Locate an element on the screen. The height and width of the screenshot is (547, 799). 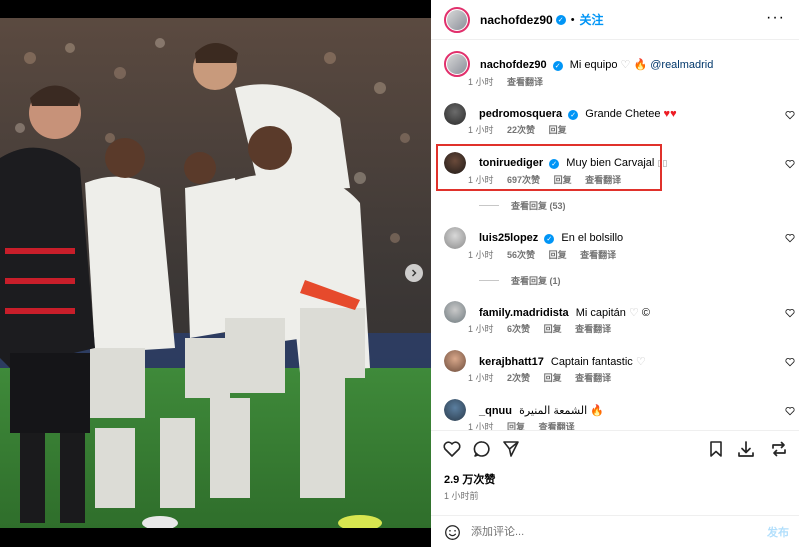
comment-meta: 1 小时 回复 查看翻译 is located at coordinates (527, 425).